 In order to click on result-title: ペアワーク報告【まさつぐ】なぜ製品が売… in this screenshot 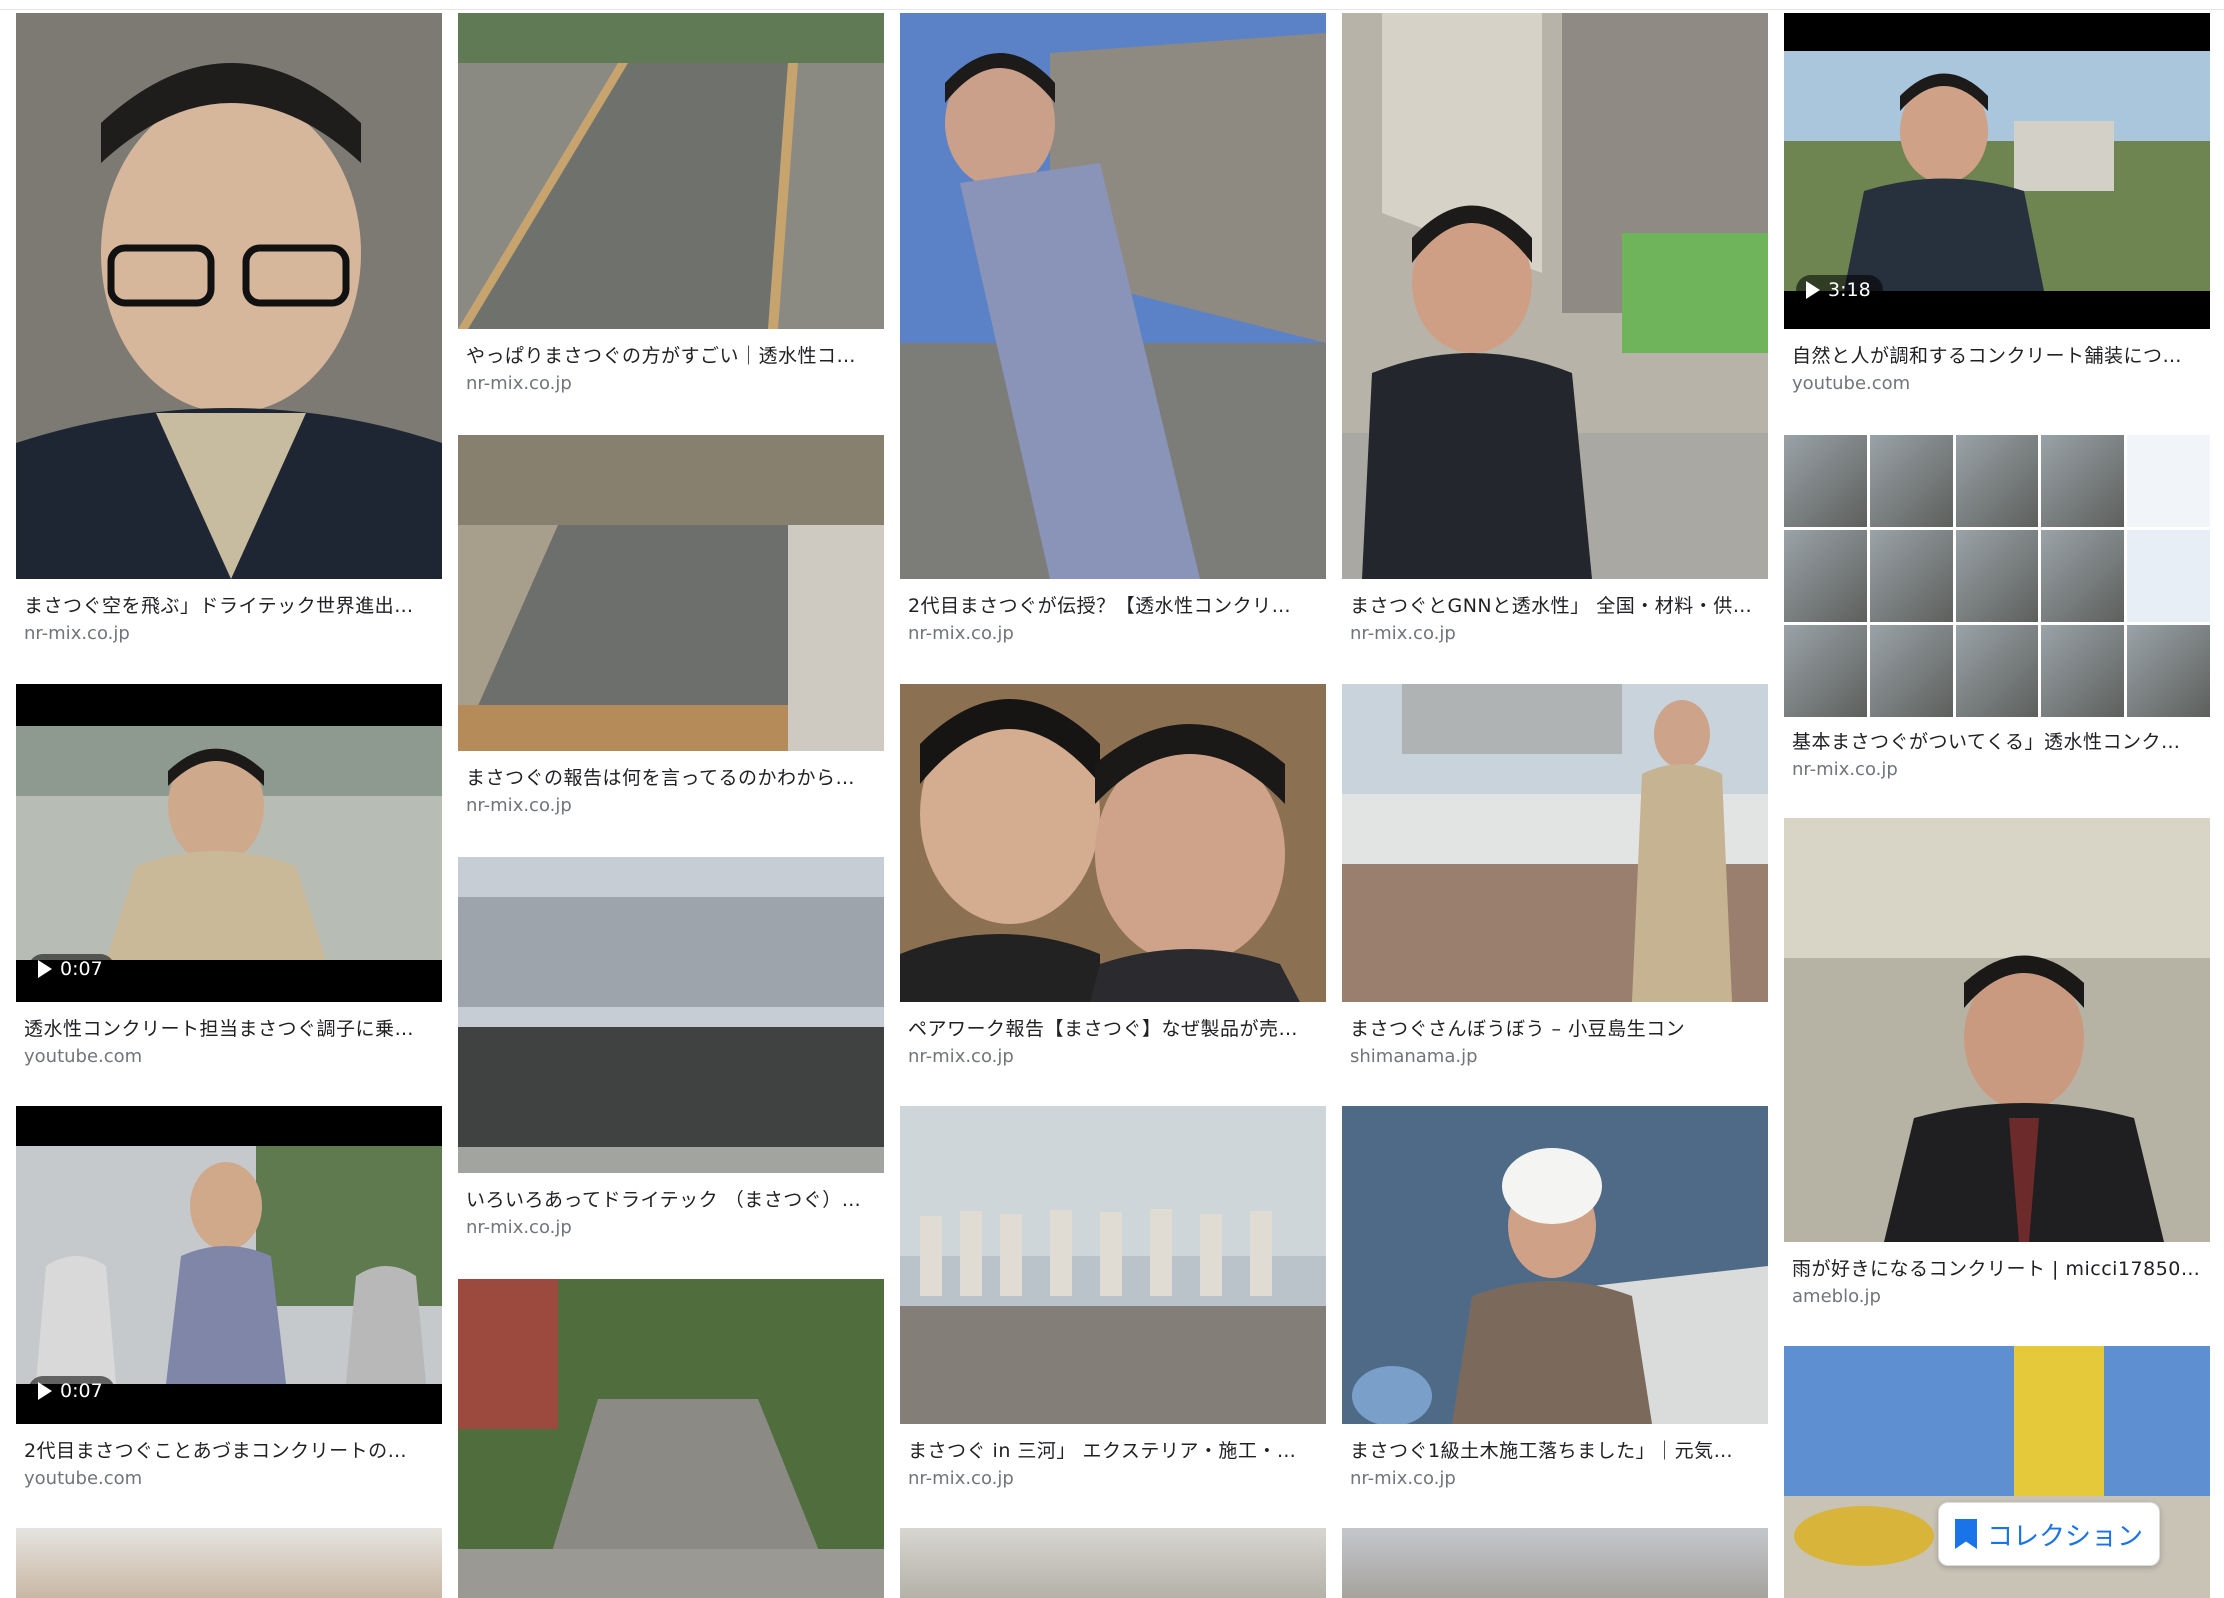, I will do `click(1114, 1027)`.